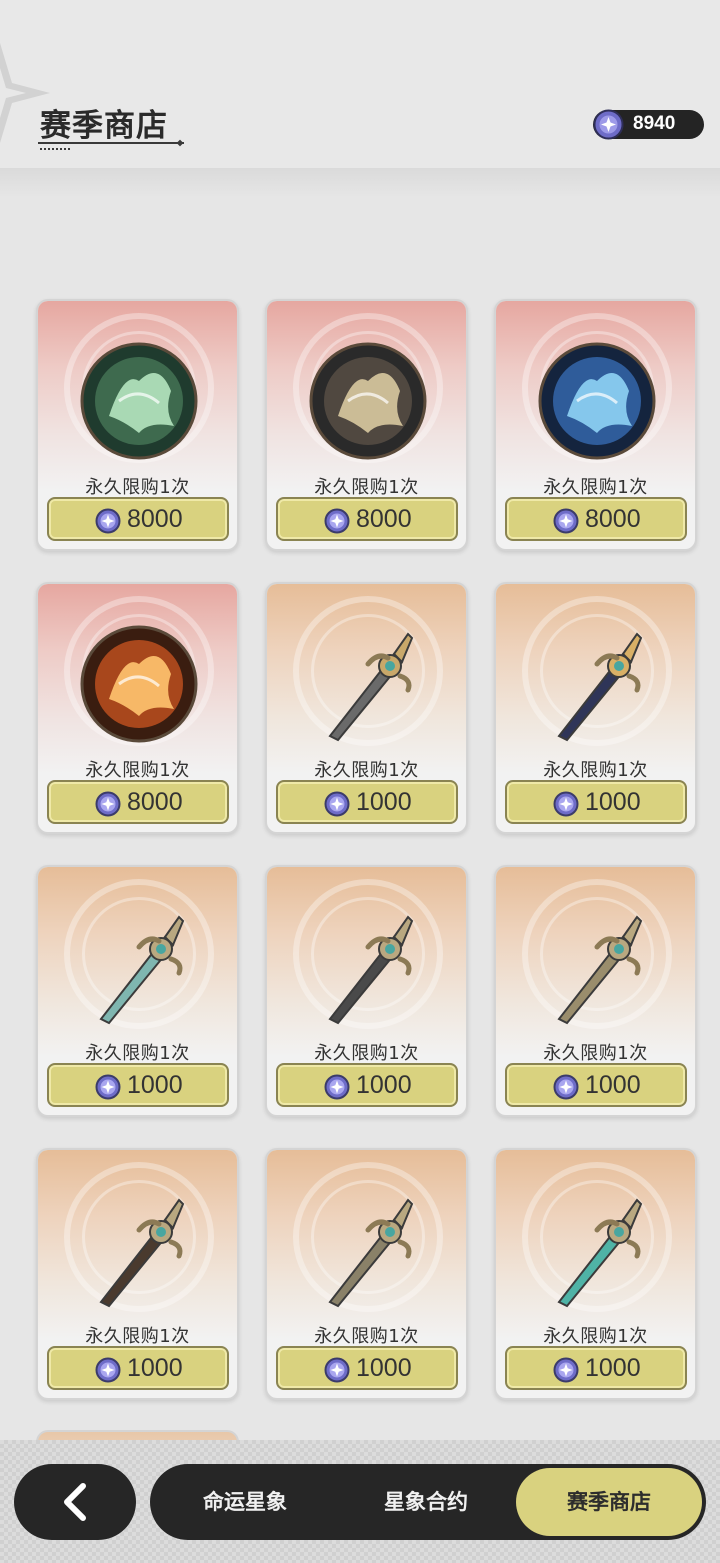  I want to click on title-underline, so click(111, 143).